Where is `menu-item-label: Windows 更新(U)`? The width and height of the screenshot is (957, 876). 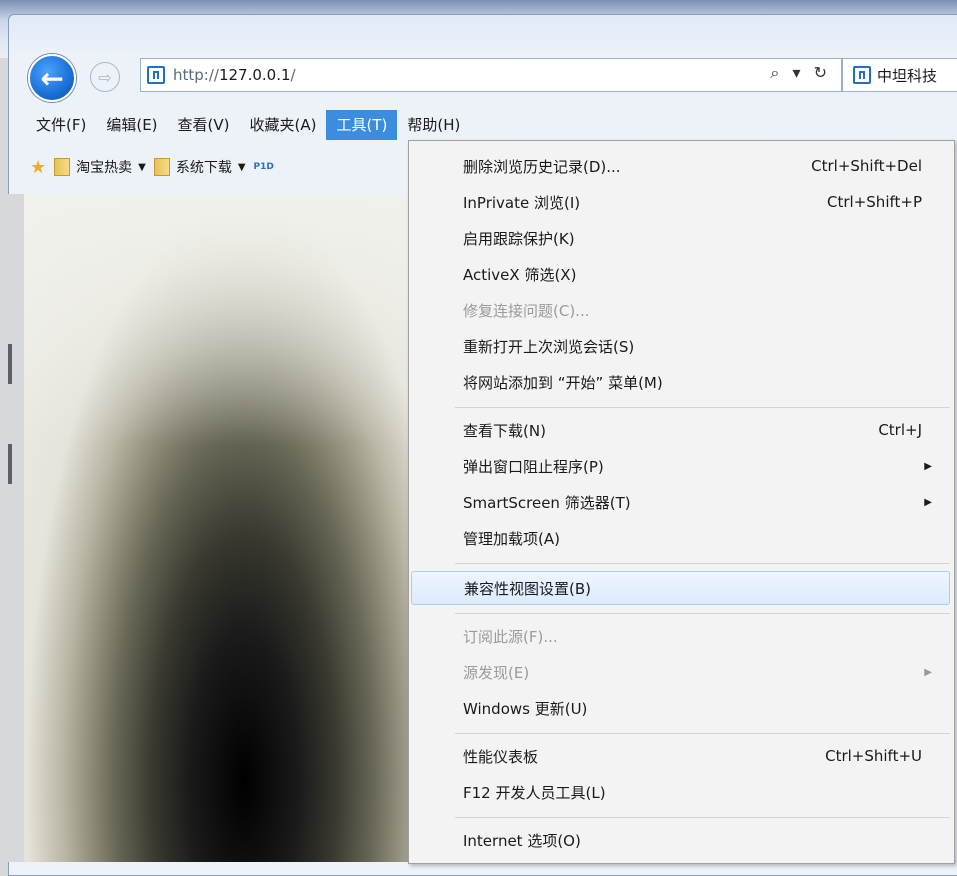 menu-item-label: Windows 更新(U) is located at coordinates (525, 708).